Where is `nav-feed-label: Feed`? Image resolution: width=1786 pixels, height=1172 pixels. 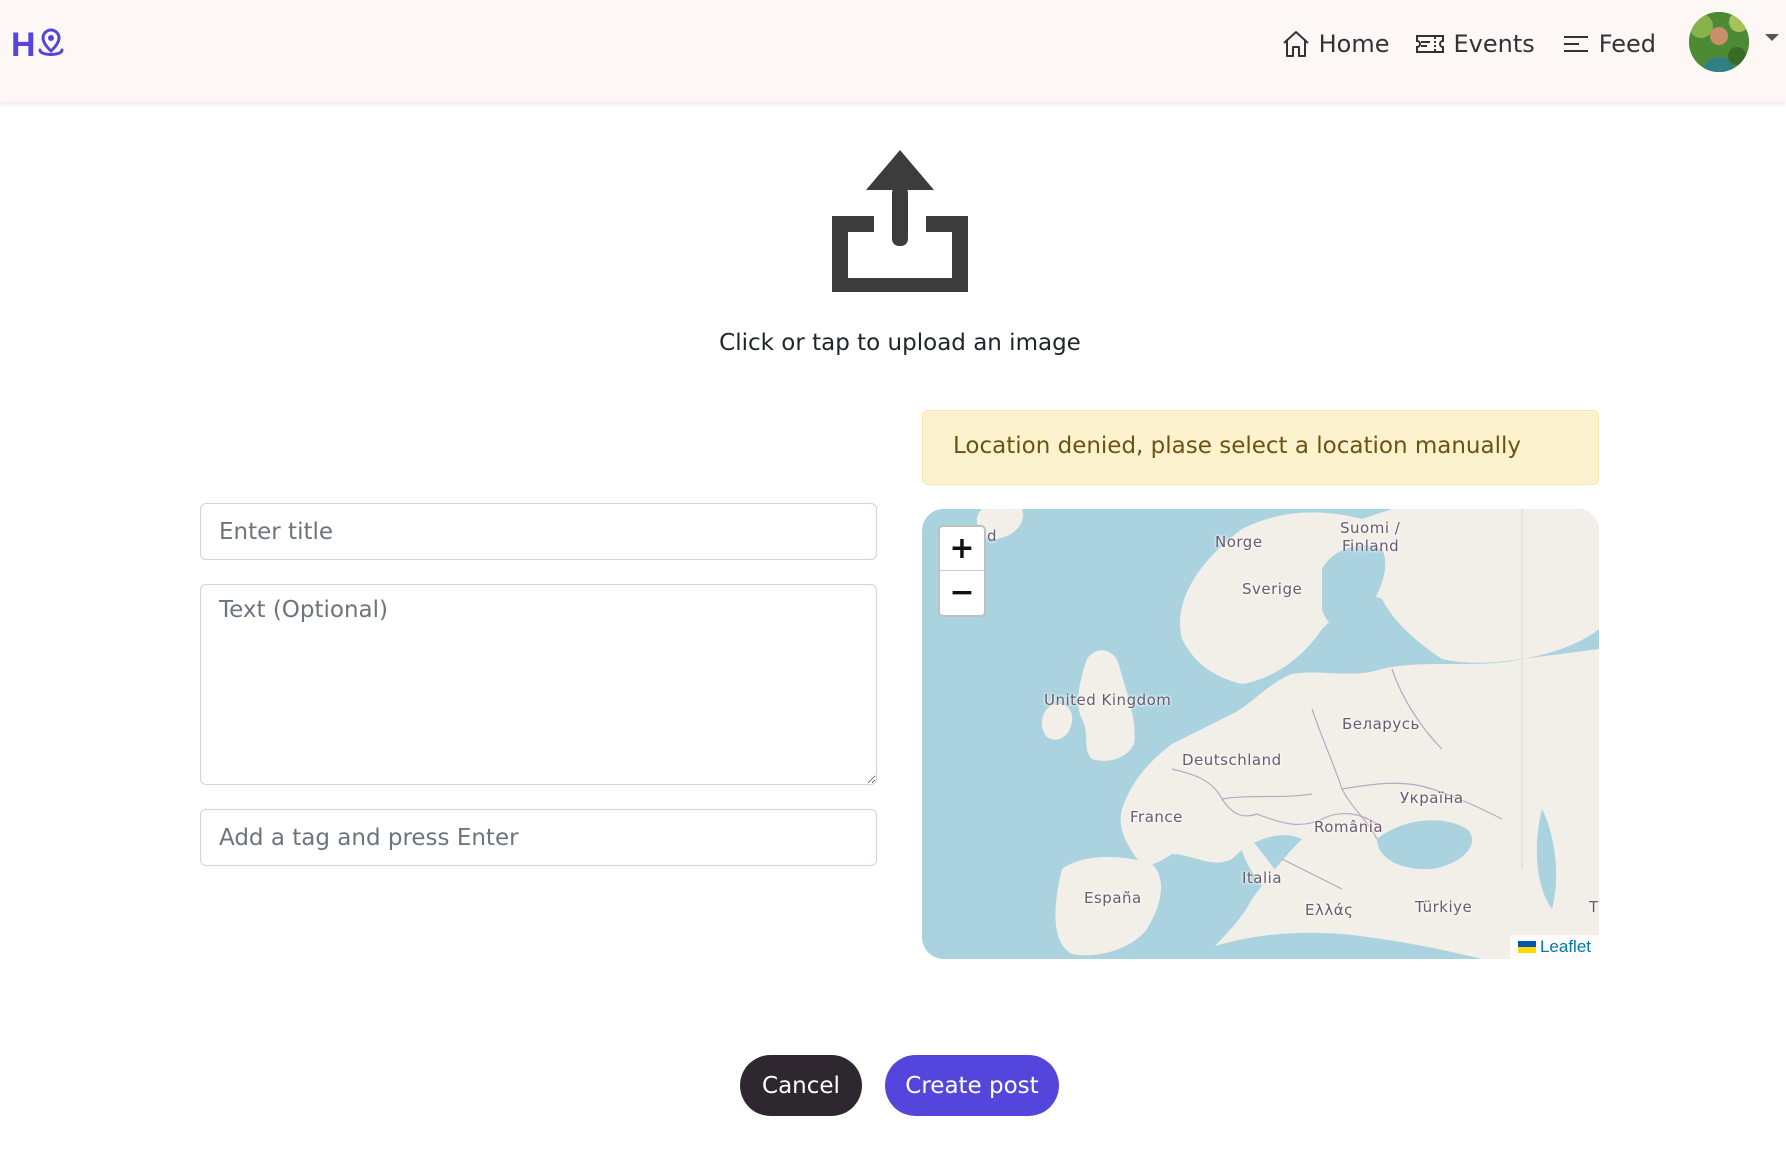
nav-feed-label: Feed is located at coordinates (1627, 44).